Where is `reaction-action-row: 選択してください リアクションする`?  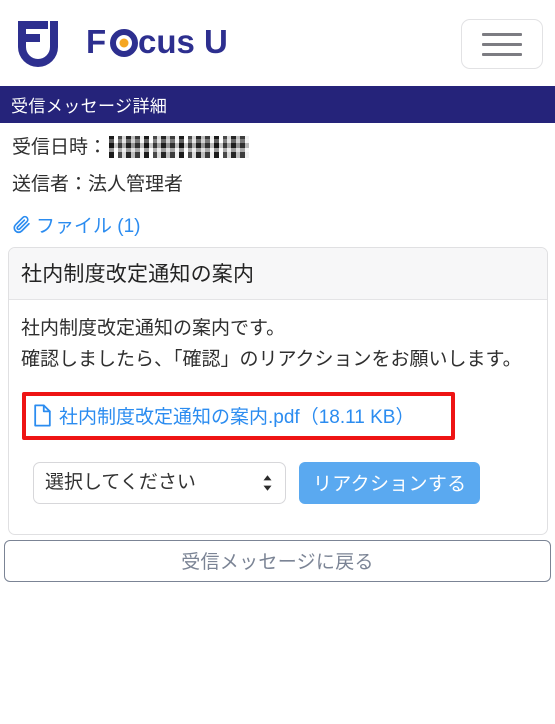 reaction-action-row: 選択してください リアクションする is located at coordinates (278, 472).